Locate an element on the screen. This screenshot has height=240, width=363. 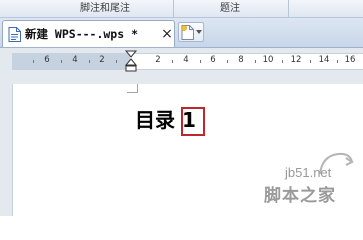
ruler-tick-label: 14 is located at coordinates (324, 60).